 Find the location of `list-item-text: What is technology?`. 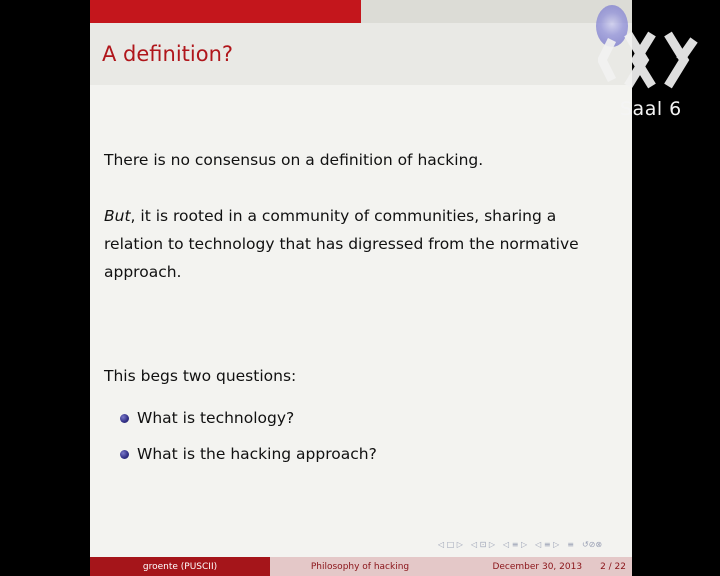

list-item-text: What is technology? is located at coordinates (216, 418).